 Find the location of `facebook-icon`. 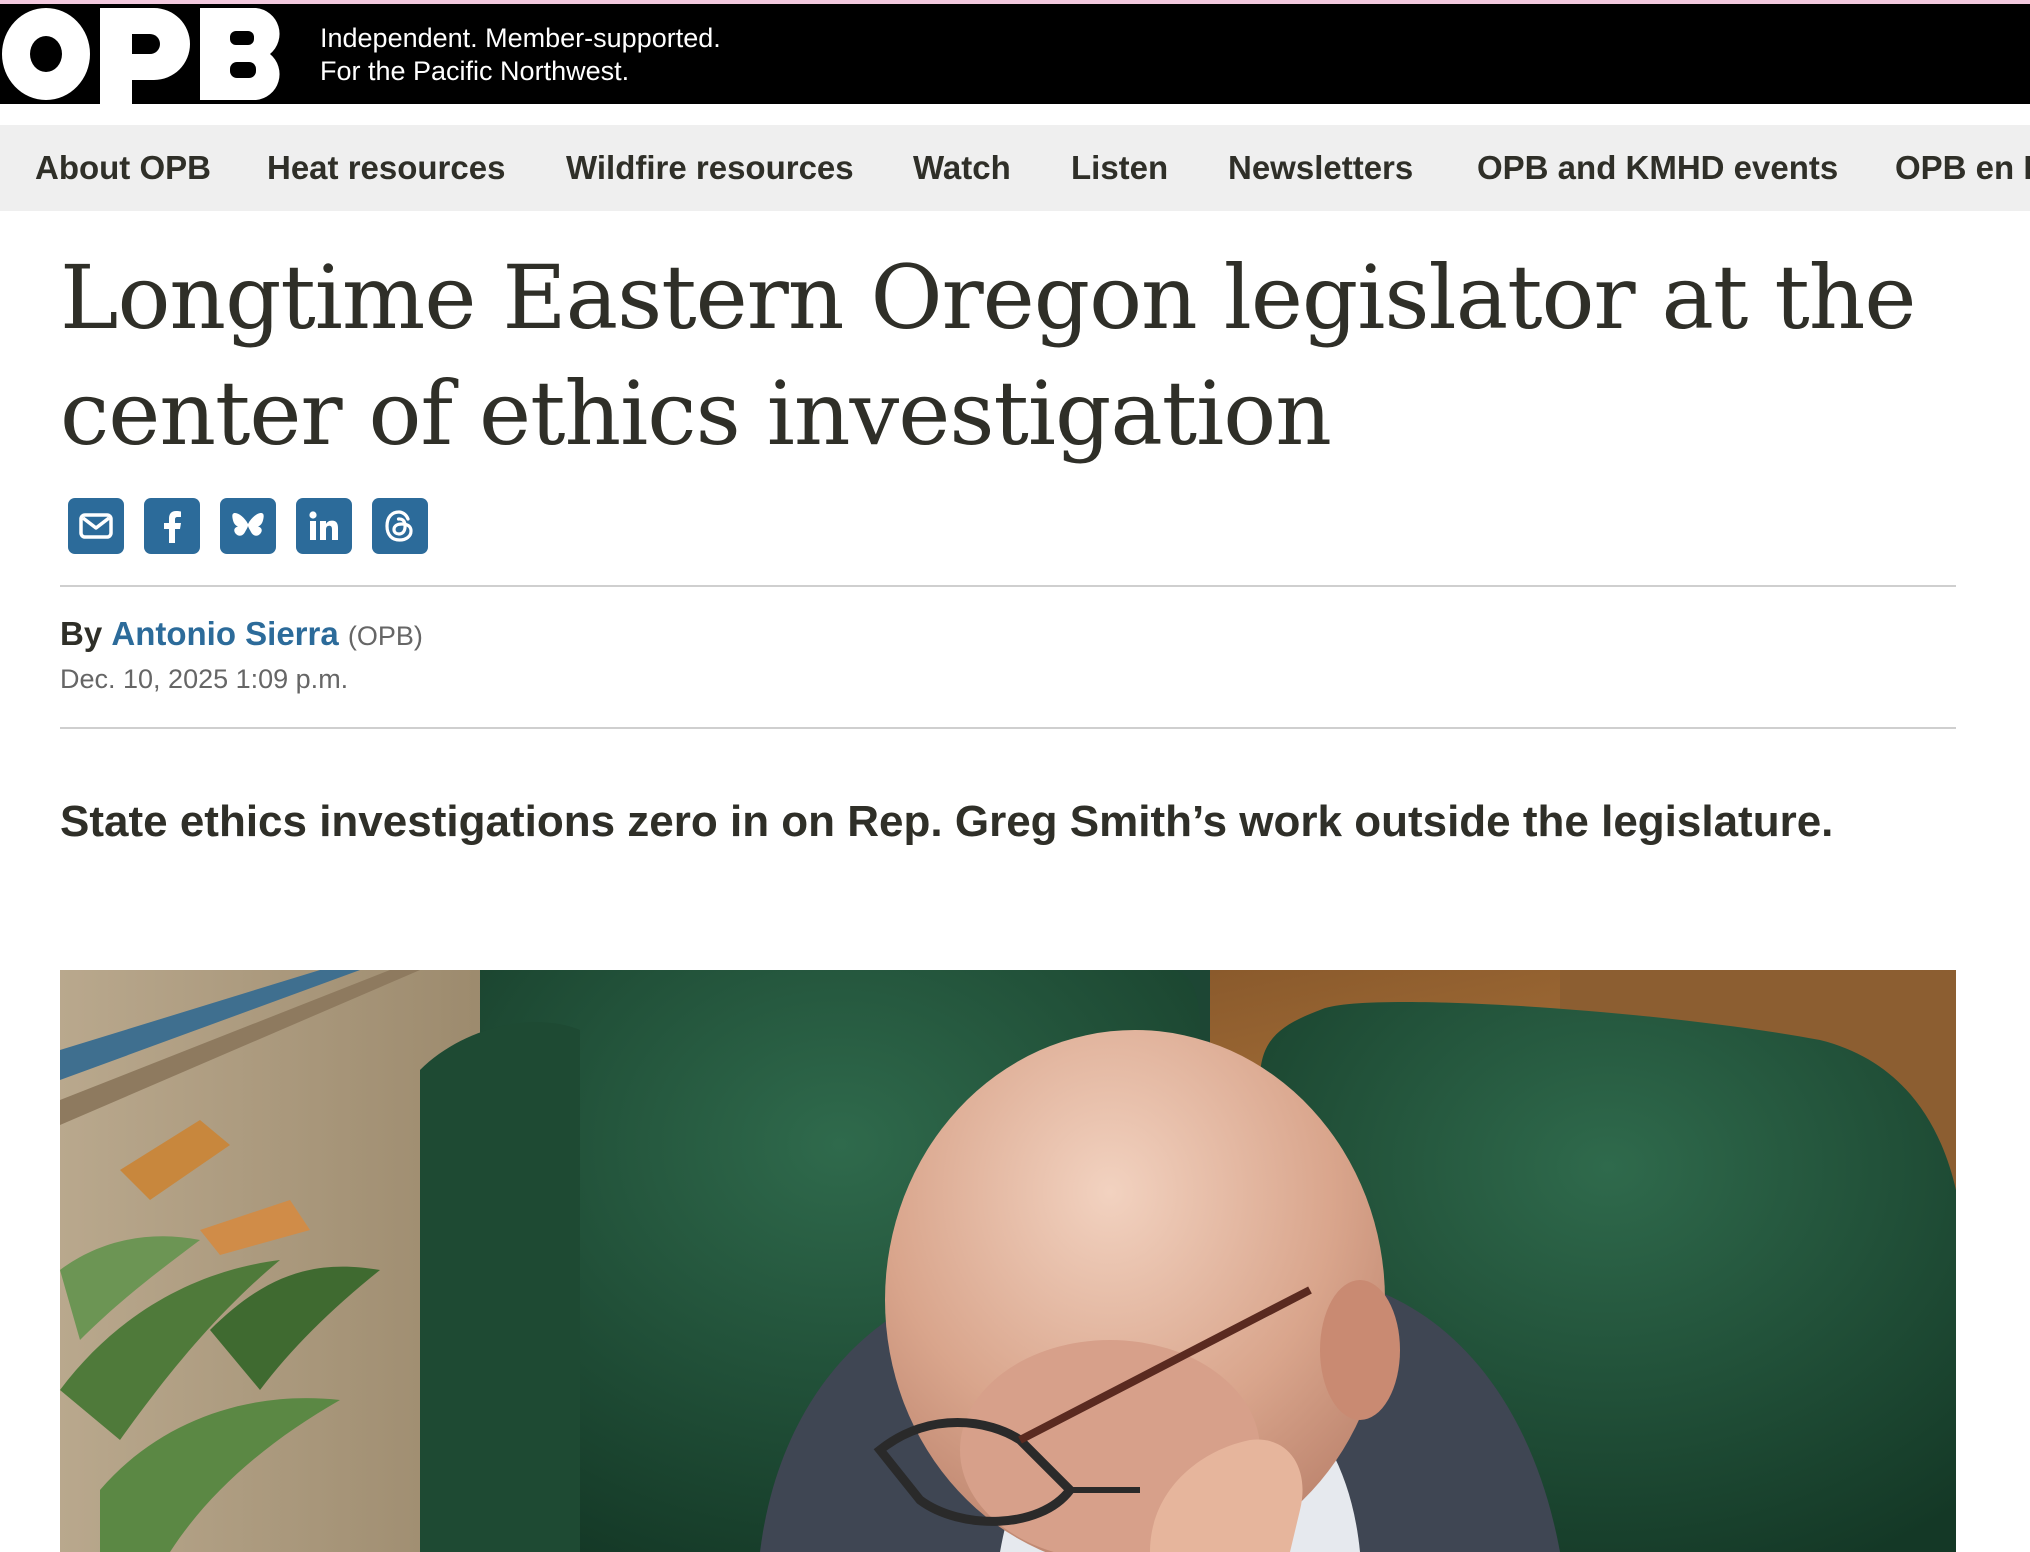

facebook-icon is located at coordinates (172, 527).